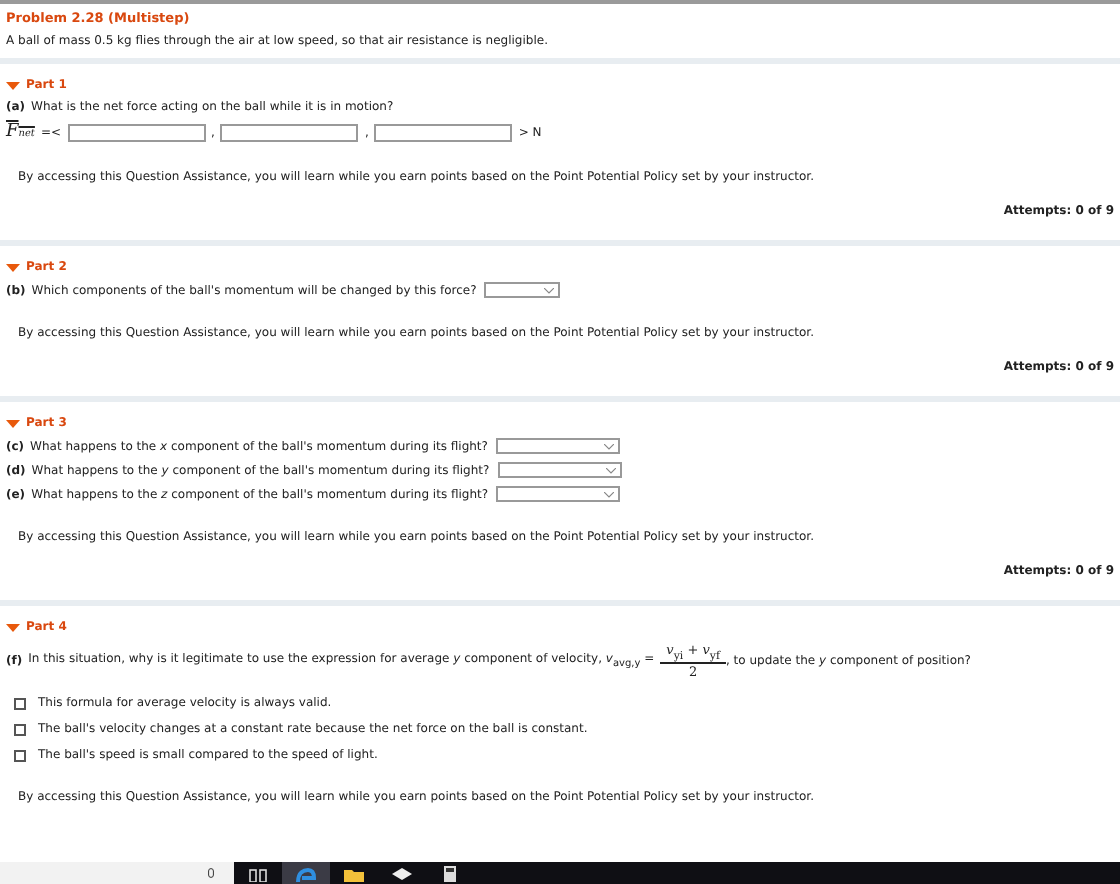 This screenshot has height=884, width=1120. What do you see at coordinates (354, 873) in the screenshot?
I see `folder-icon` at bounding box center [354, 873].